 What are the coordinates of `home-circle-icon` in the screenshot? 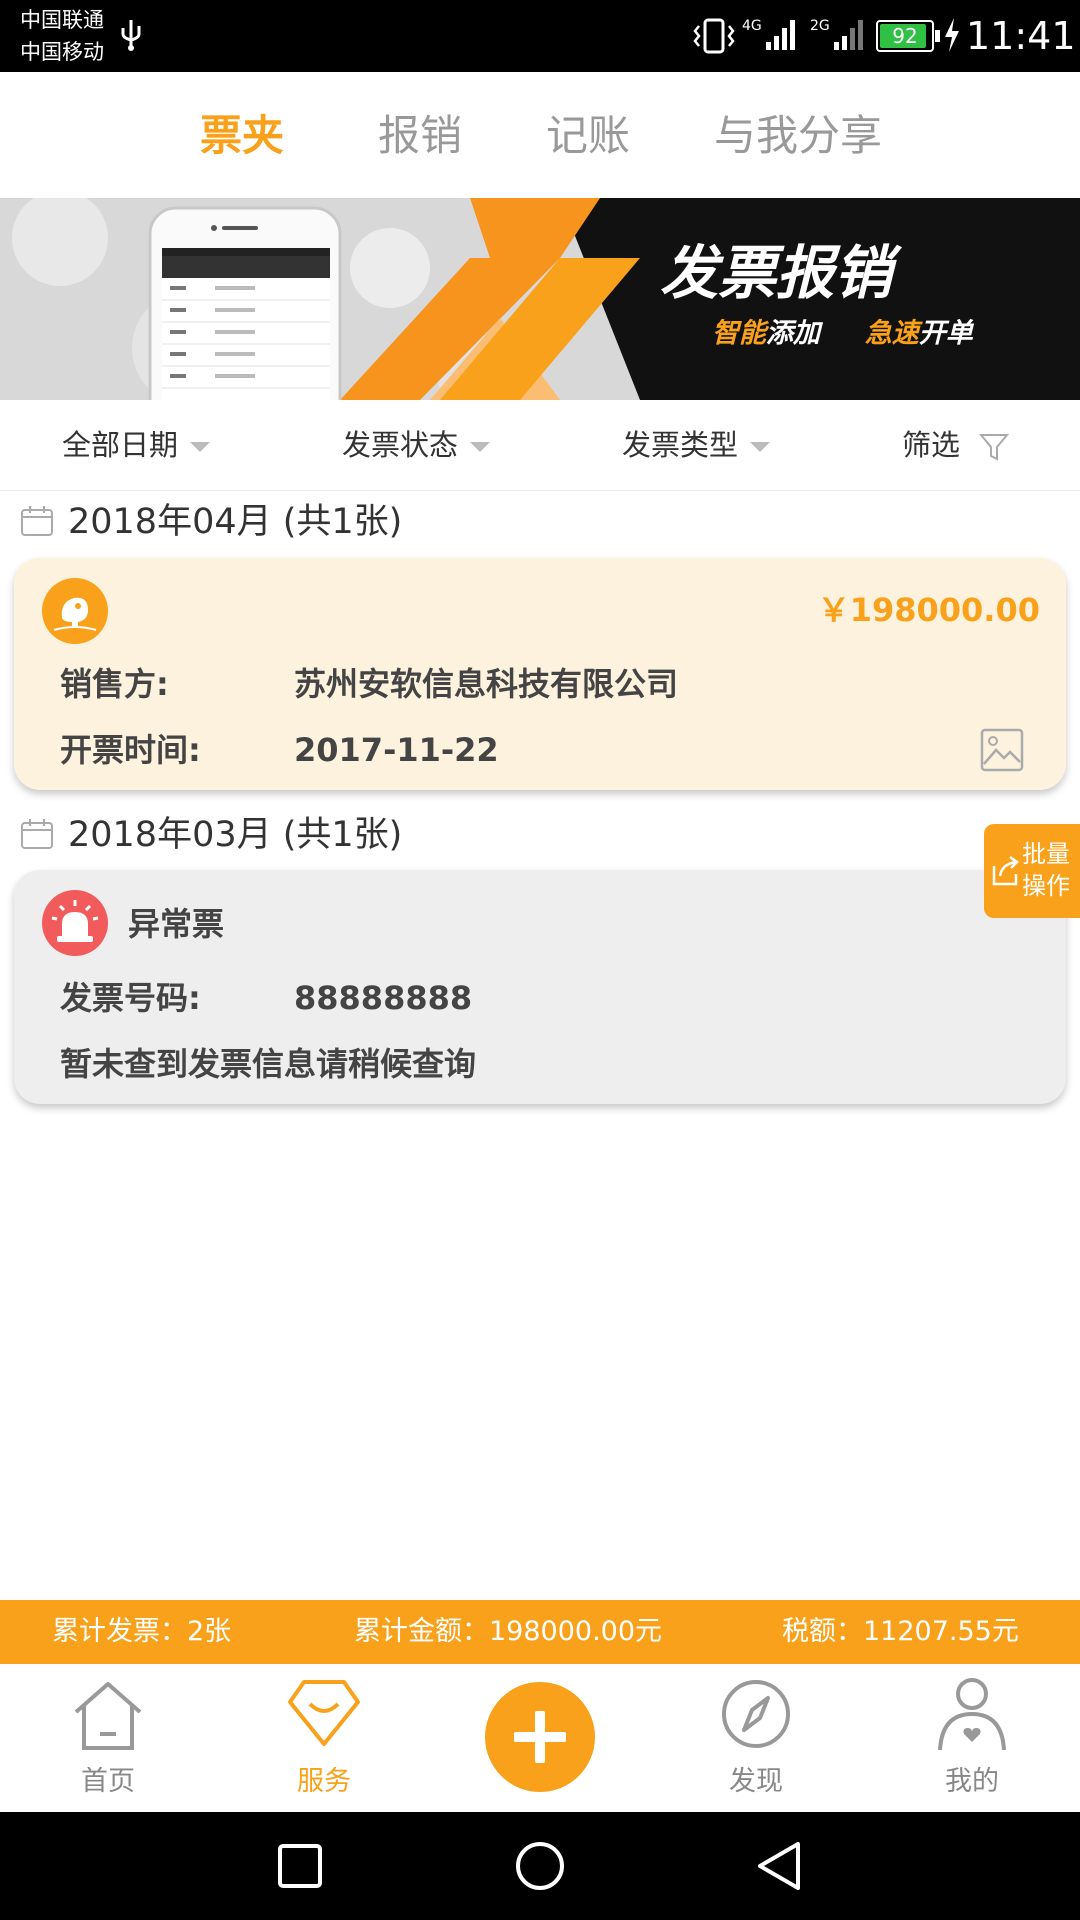 It's located at (540, 1866).